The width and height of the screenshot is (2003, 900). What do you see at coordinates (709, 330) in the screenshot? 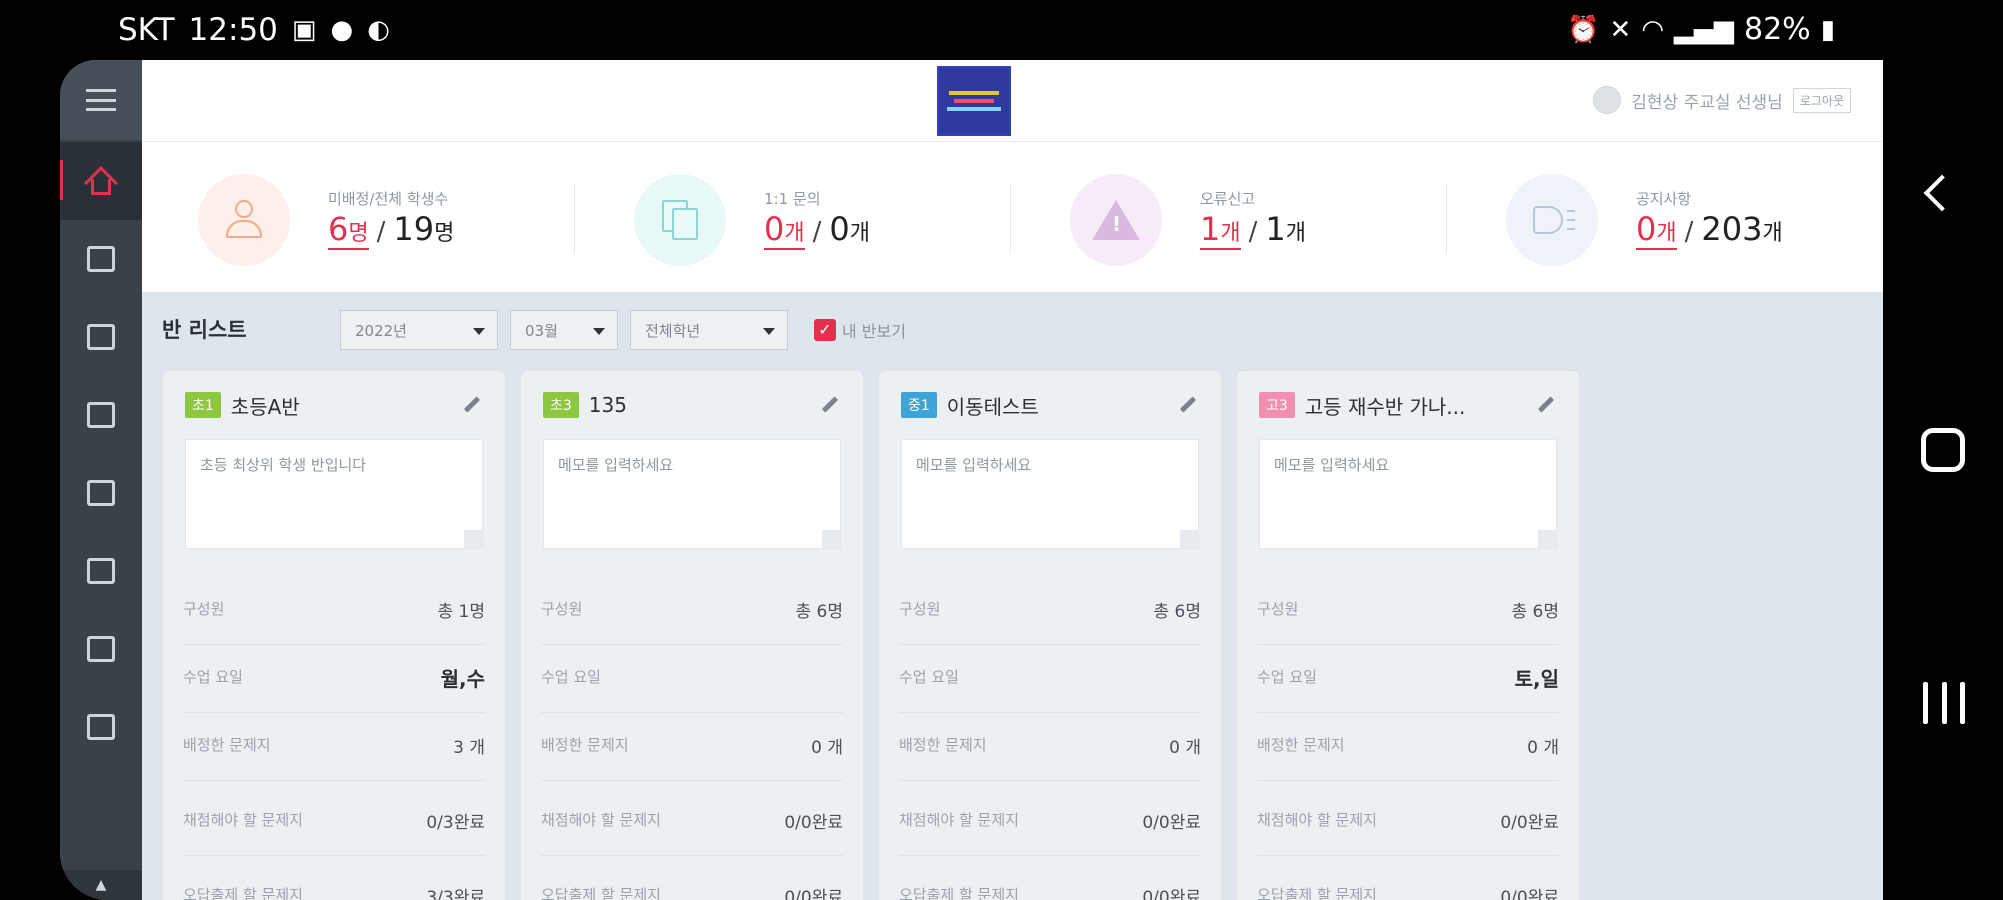
I see `grade-select: 전체학년` at bounding box center [709, 330].